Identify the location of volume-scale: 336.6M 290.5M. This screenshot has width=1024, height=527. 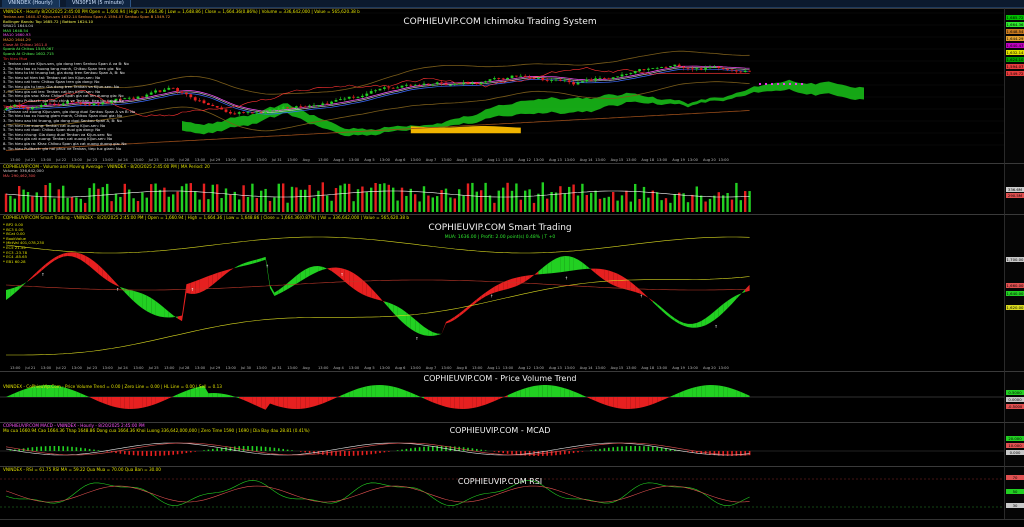
(1014, 188).